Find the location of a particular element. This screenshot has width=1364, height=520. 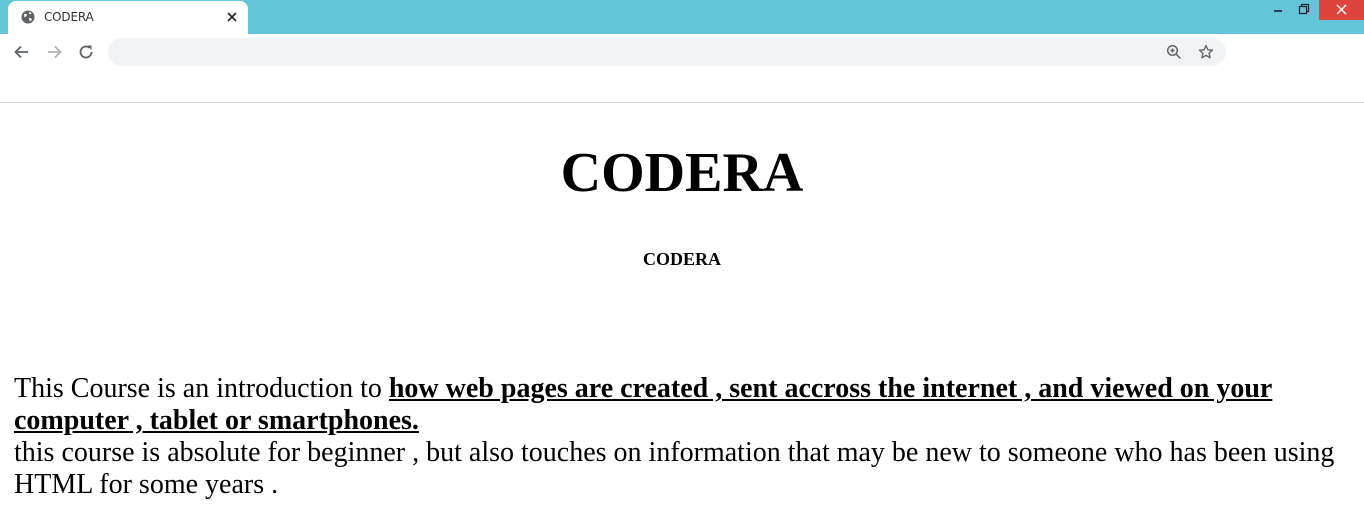

address-bar is located at coordinates (667, 52).